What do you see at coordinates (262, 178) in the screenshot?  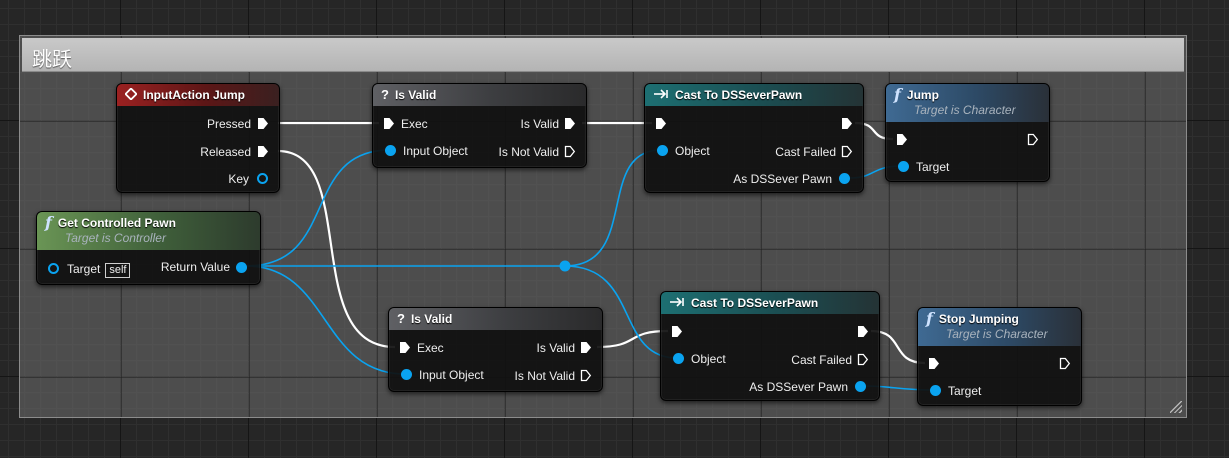 I see `key-pin` at bounding box center [262, 178].